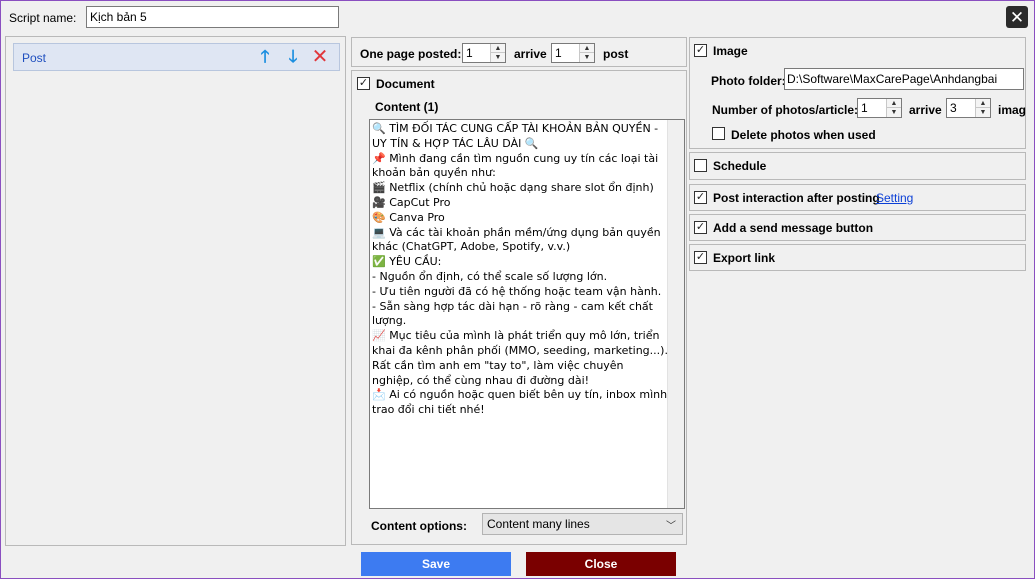  Describe the element at coordinates (616, 54) in the screenshot. I see `post-unit-label: post` at that location.